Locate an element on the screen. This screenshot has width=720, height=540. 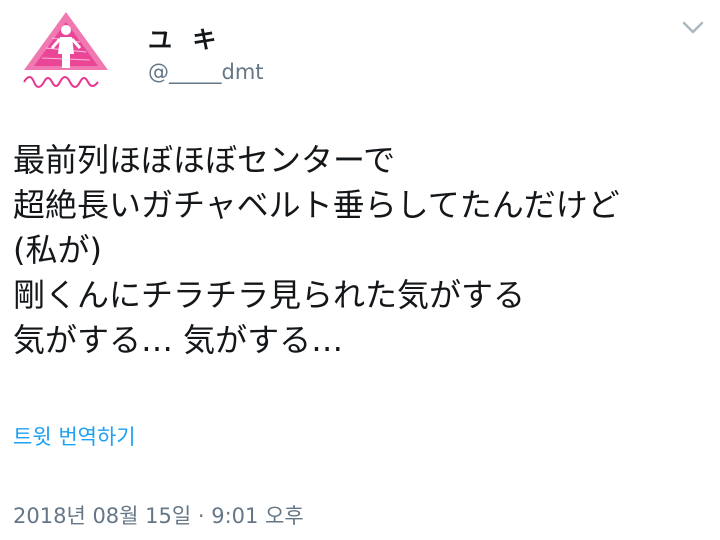
avatar is located at coordinates (66, 51).